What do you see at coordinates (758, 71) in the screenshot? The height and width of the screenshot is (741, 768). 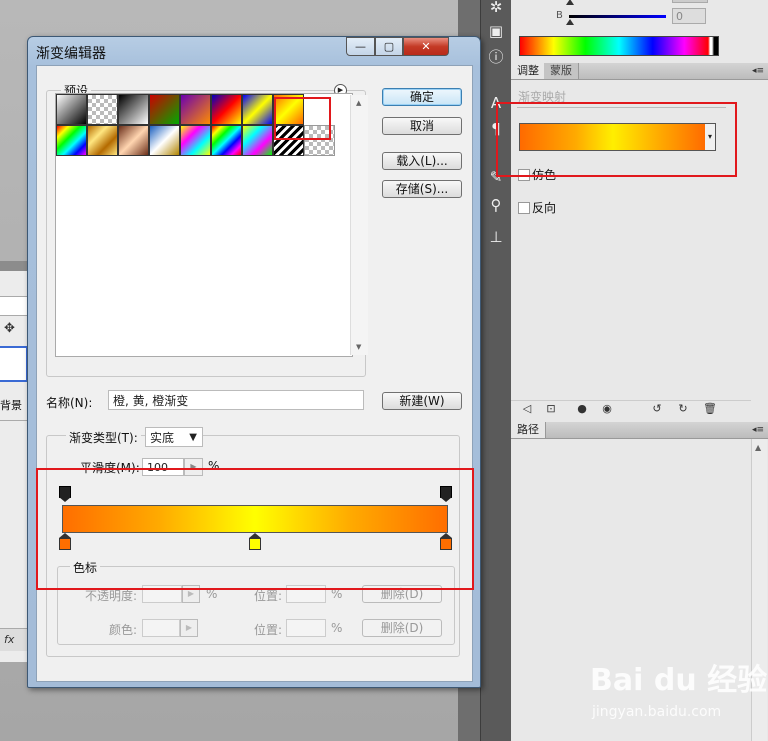 I see `panel-menu-icon: ◂≡` at bounding box center [758, 71].